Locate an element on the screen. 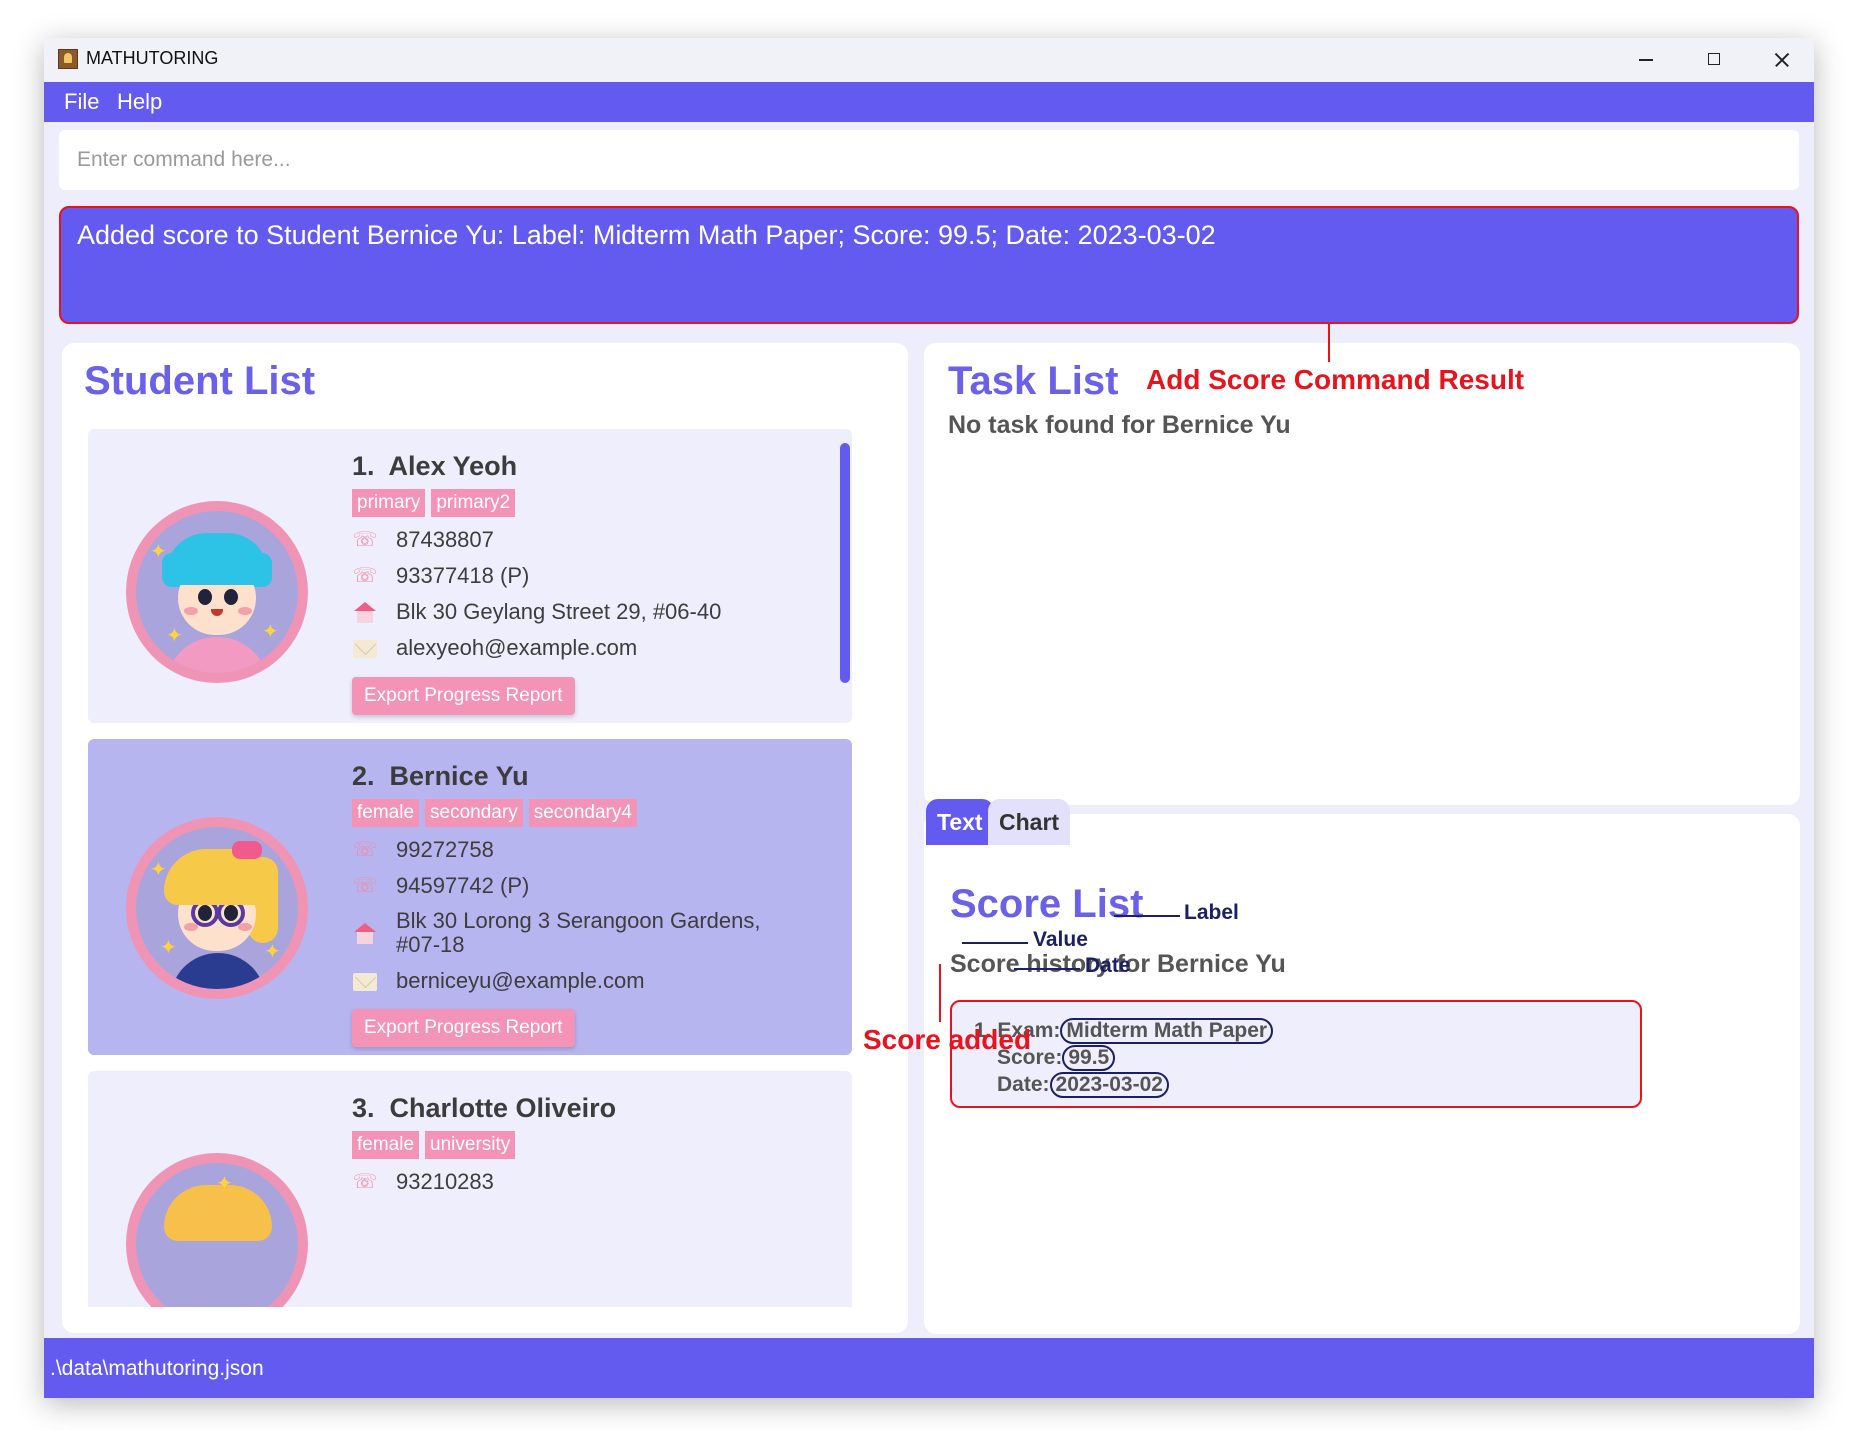 This screenshot has height=1430, width=1852. maximize-button is located at coordinates (1714, 60).